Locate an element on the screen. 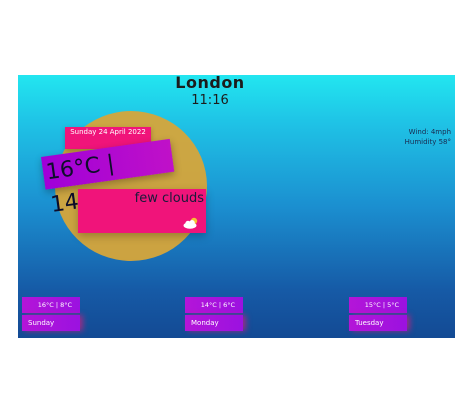 This screenshot has width=469, height=407. forecast-day: Tuesday is located at coordinates (378, 323).